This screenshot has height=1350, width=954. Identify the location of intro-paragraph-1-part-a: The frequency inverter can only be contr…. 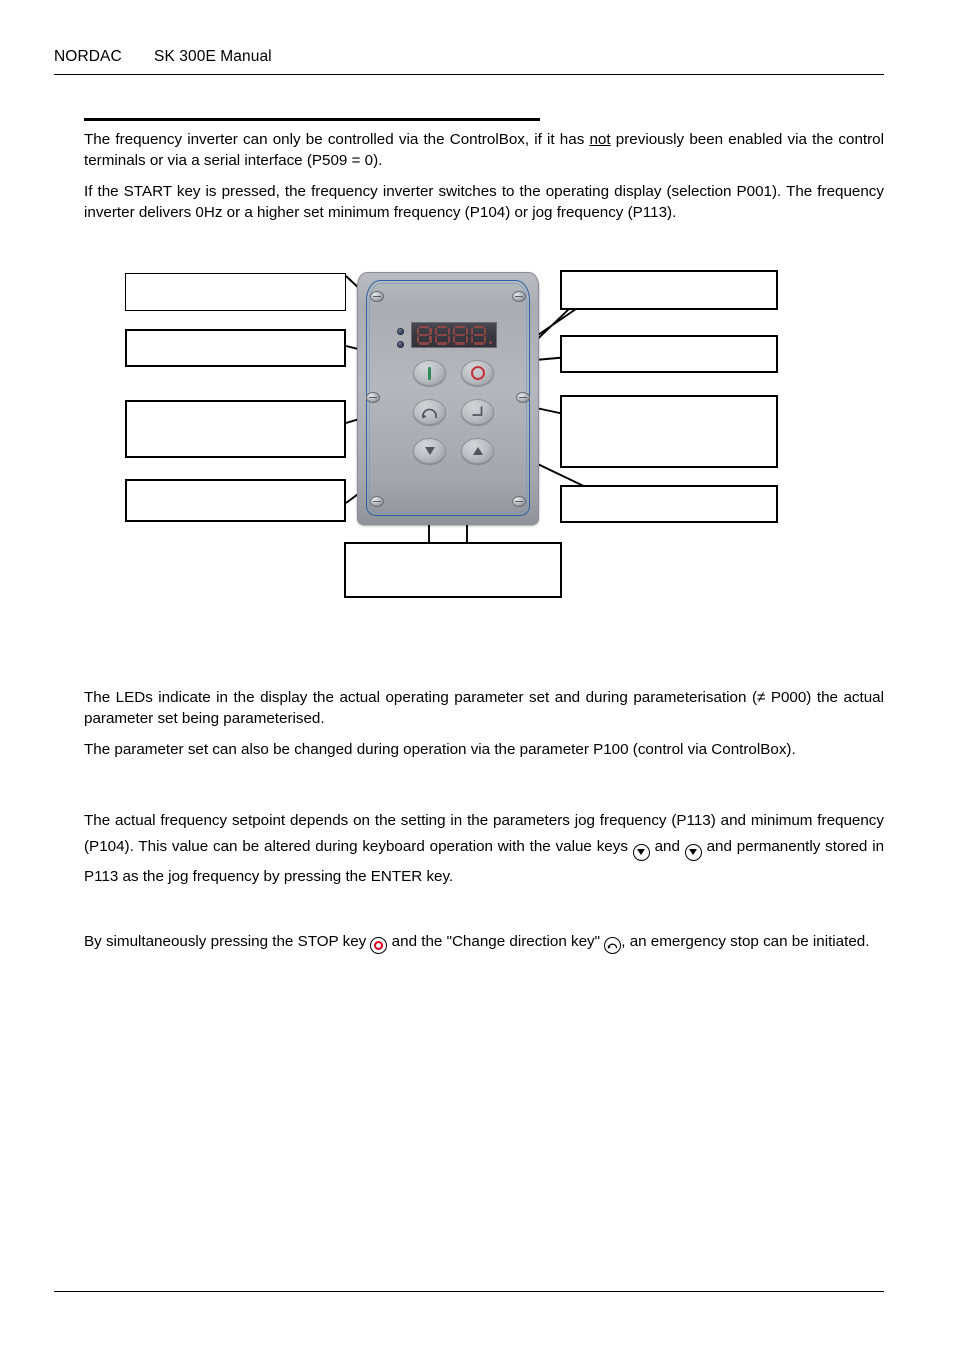
(337, 139).